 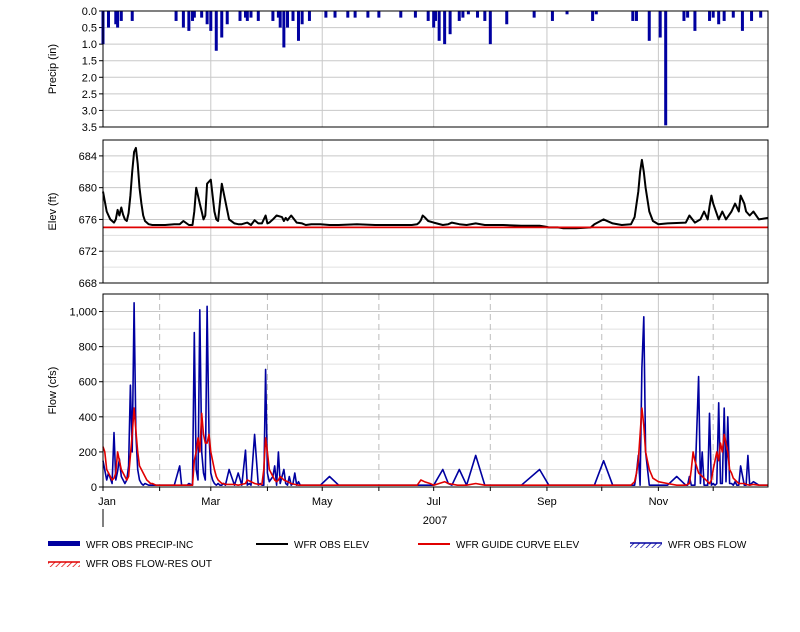 I want to click on legend-label: WFR OBS PRECIP-INC, so click(x=139, y=545).